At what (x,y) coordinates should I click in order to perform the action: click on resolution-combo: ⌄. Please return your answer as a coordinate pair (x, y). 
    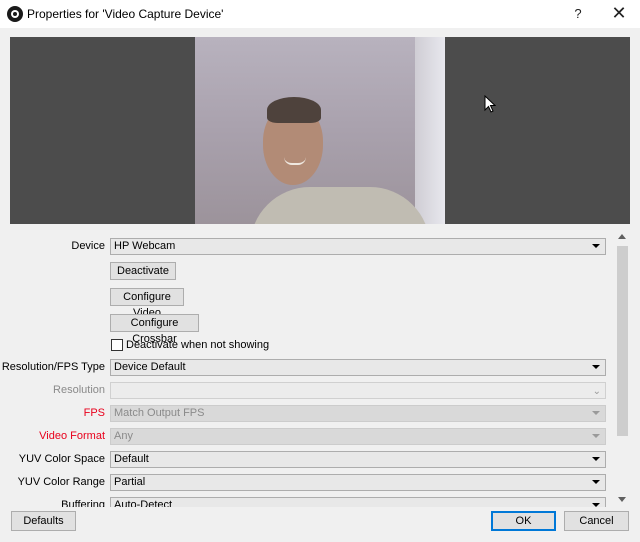
    Looking at the image, I should click on (358, 390).